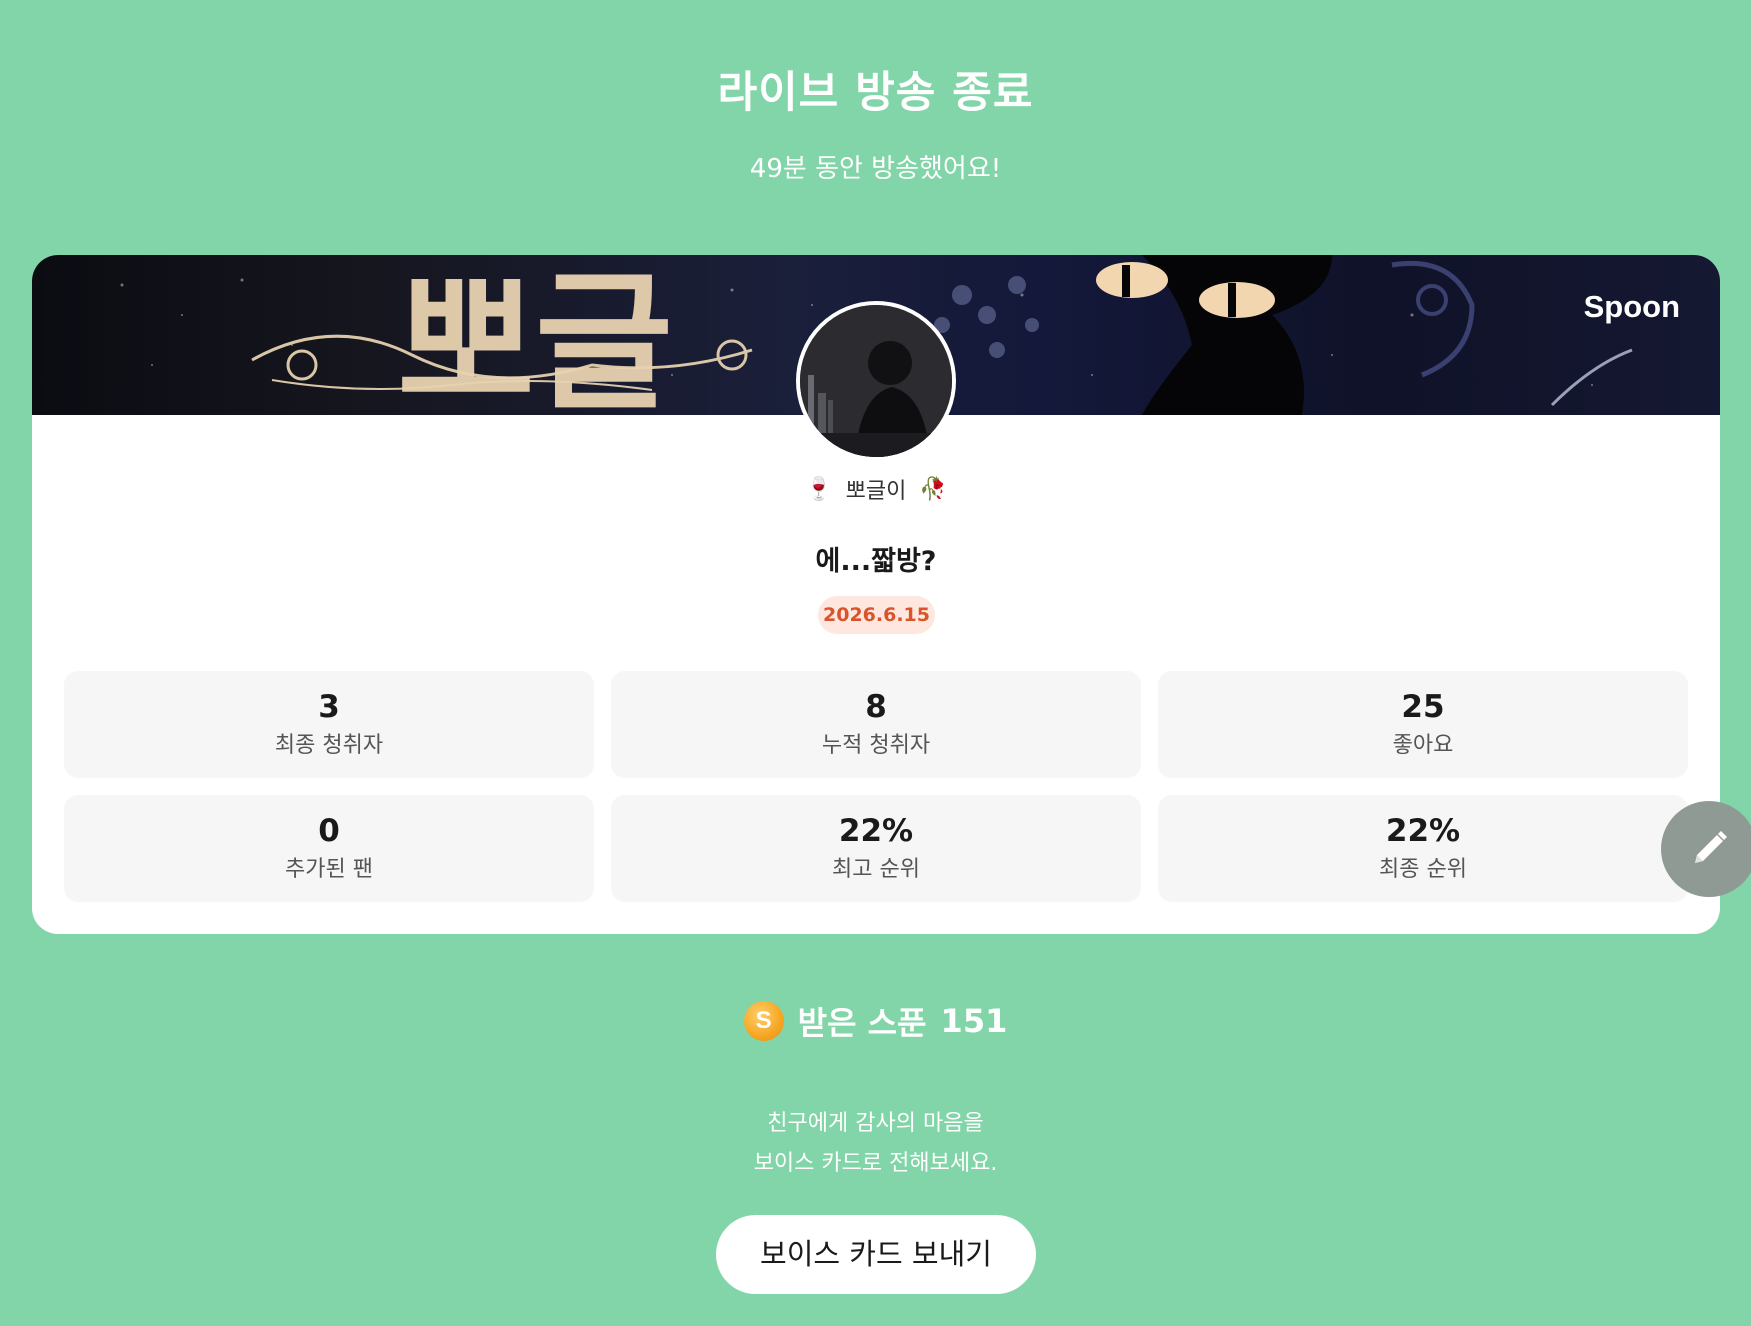  What do you see at coordinates (329, 869) in the screenshot?
I see `stat-label: 추가된 팬` at bounding box center [329, 869].